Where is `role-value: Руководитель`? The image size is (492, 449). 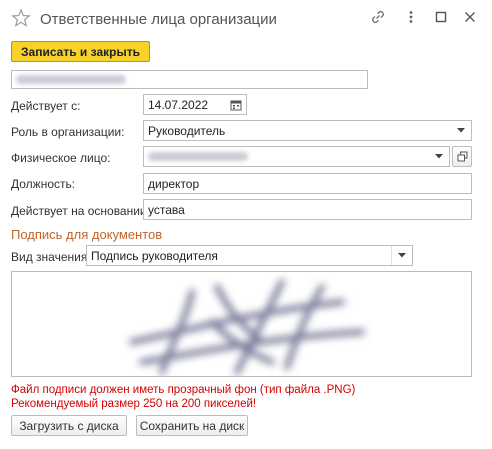
role-value: Руководитель is located at coordinates (187, 130).